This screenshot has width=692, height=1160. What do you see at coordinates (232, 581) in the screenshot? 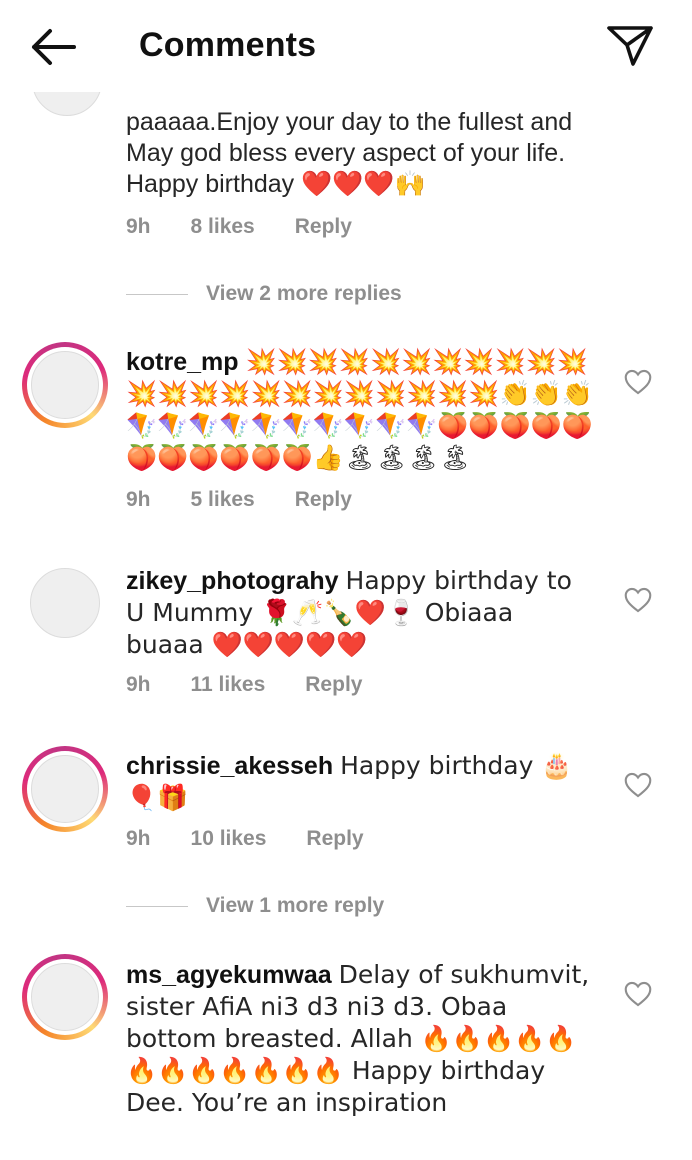
I see `comment-username: zikey_photograhy` at bounding box center [232, 581].